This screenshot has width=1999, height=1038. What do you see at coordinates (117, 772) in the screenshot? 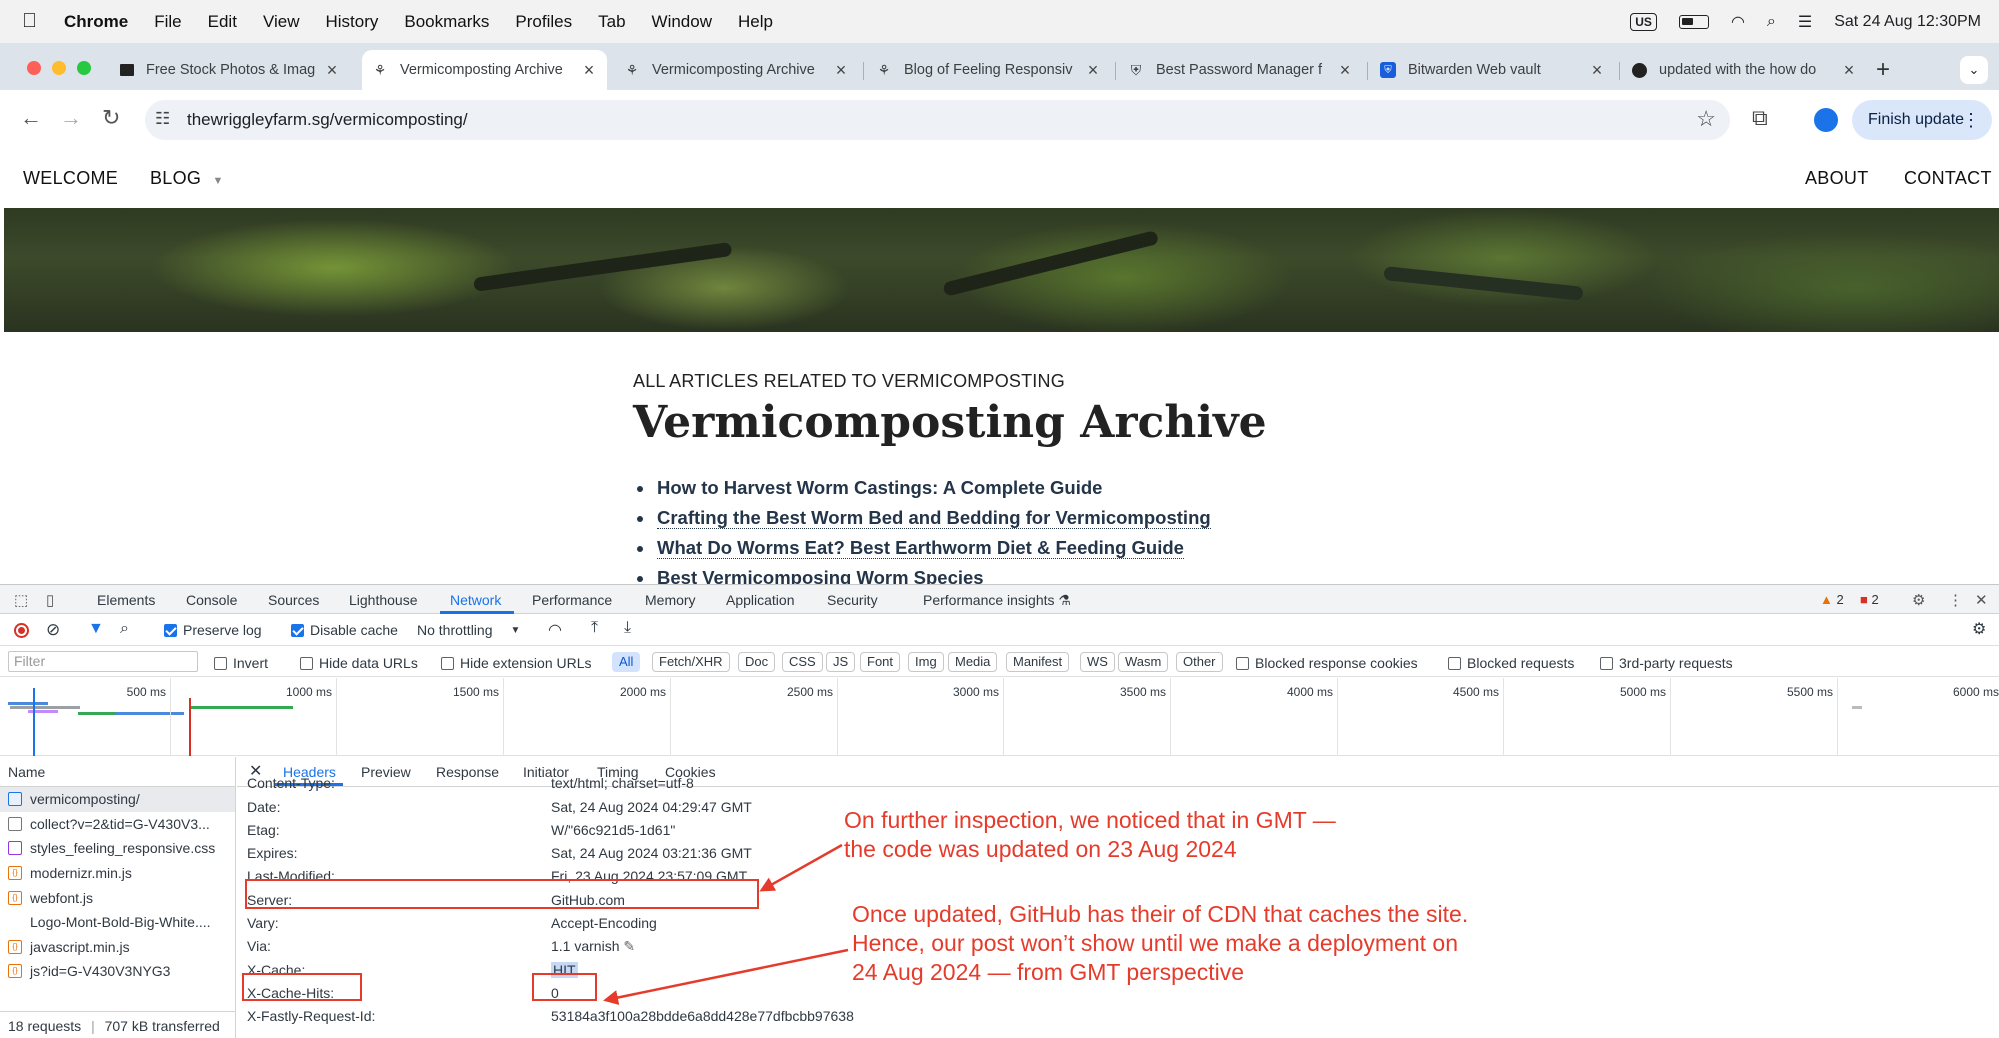
I see `requests-name-column-header: Name` at bounding box center [117, 772].